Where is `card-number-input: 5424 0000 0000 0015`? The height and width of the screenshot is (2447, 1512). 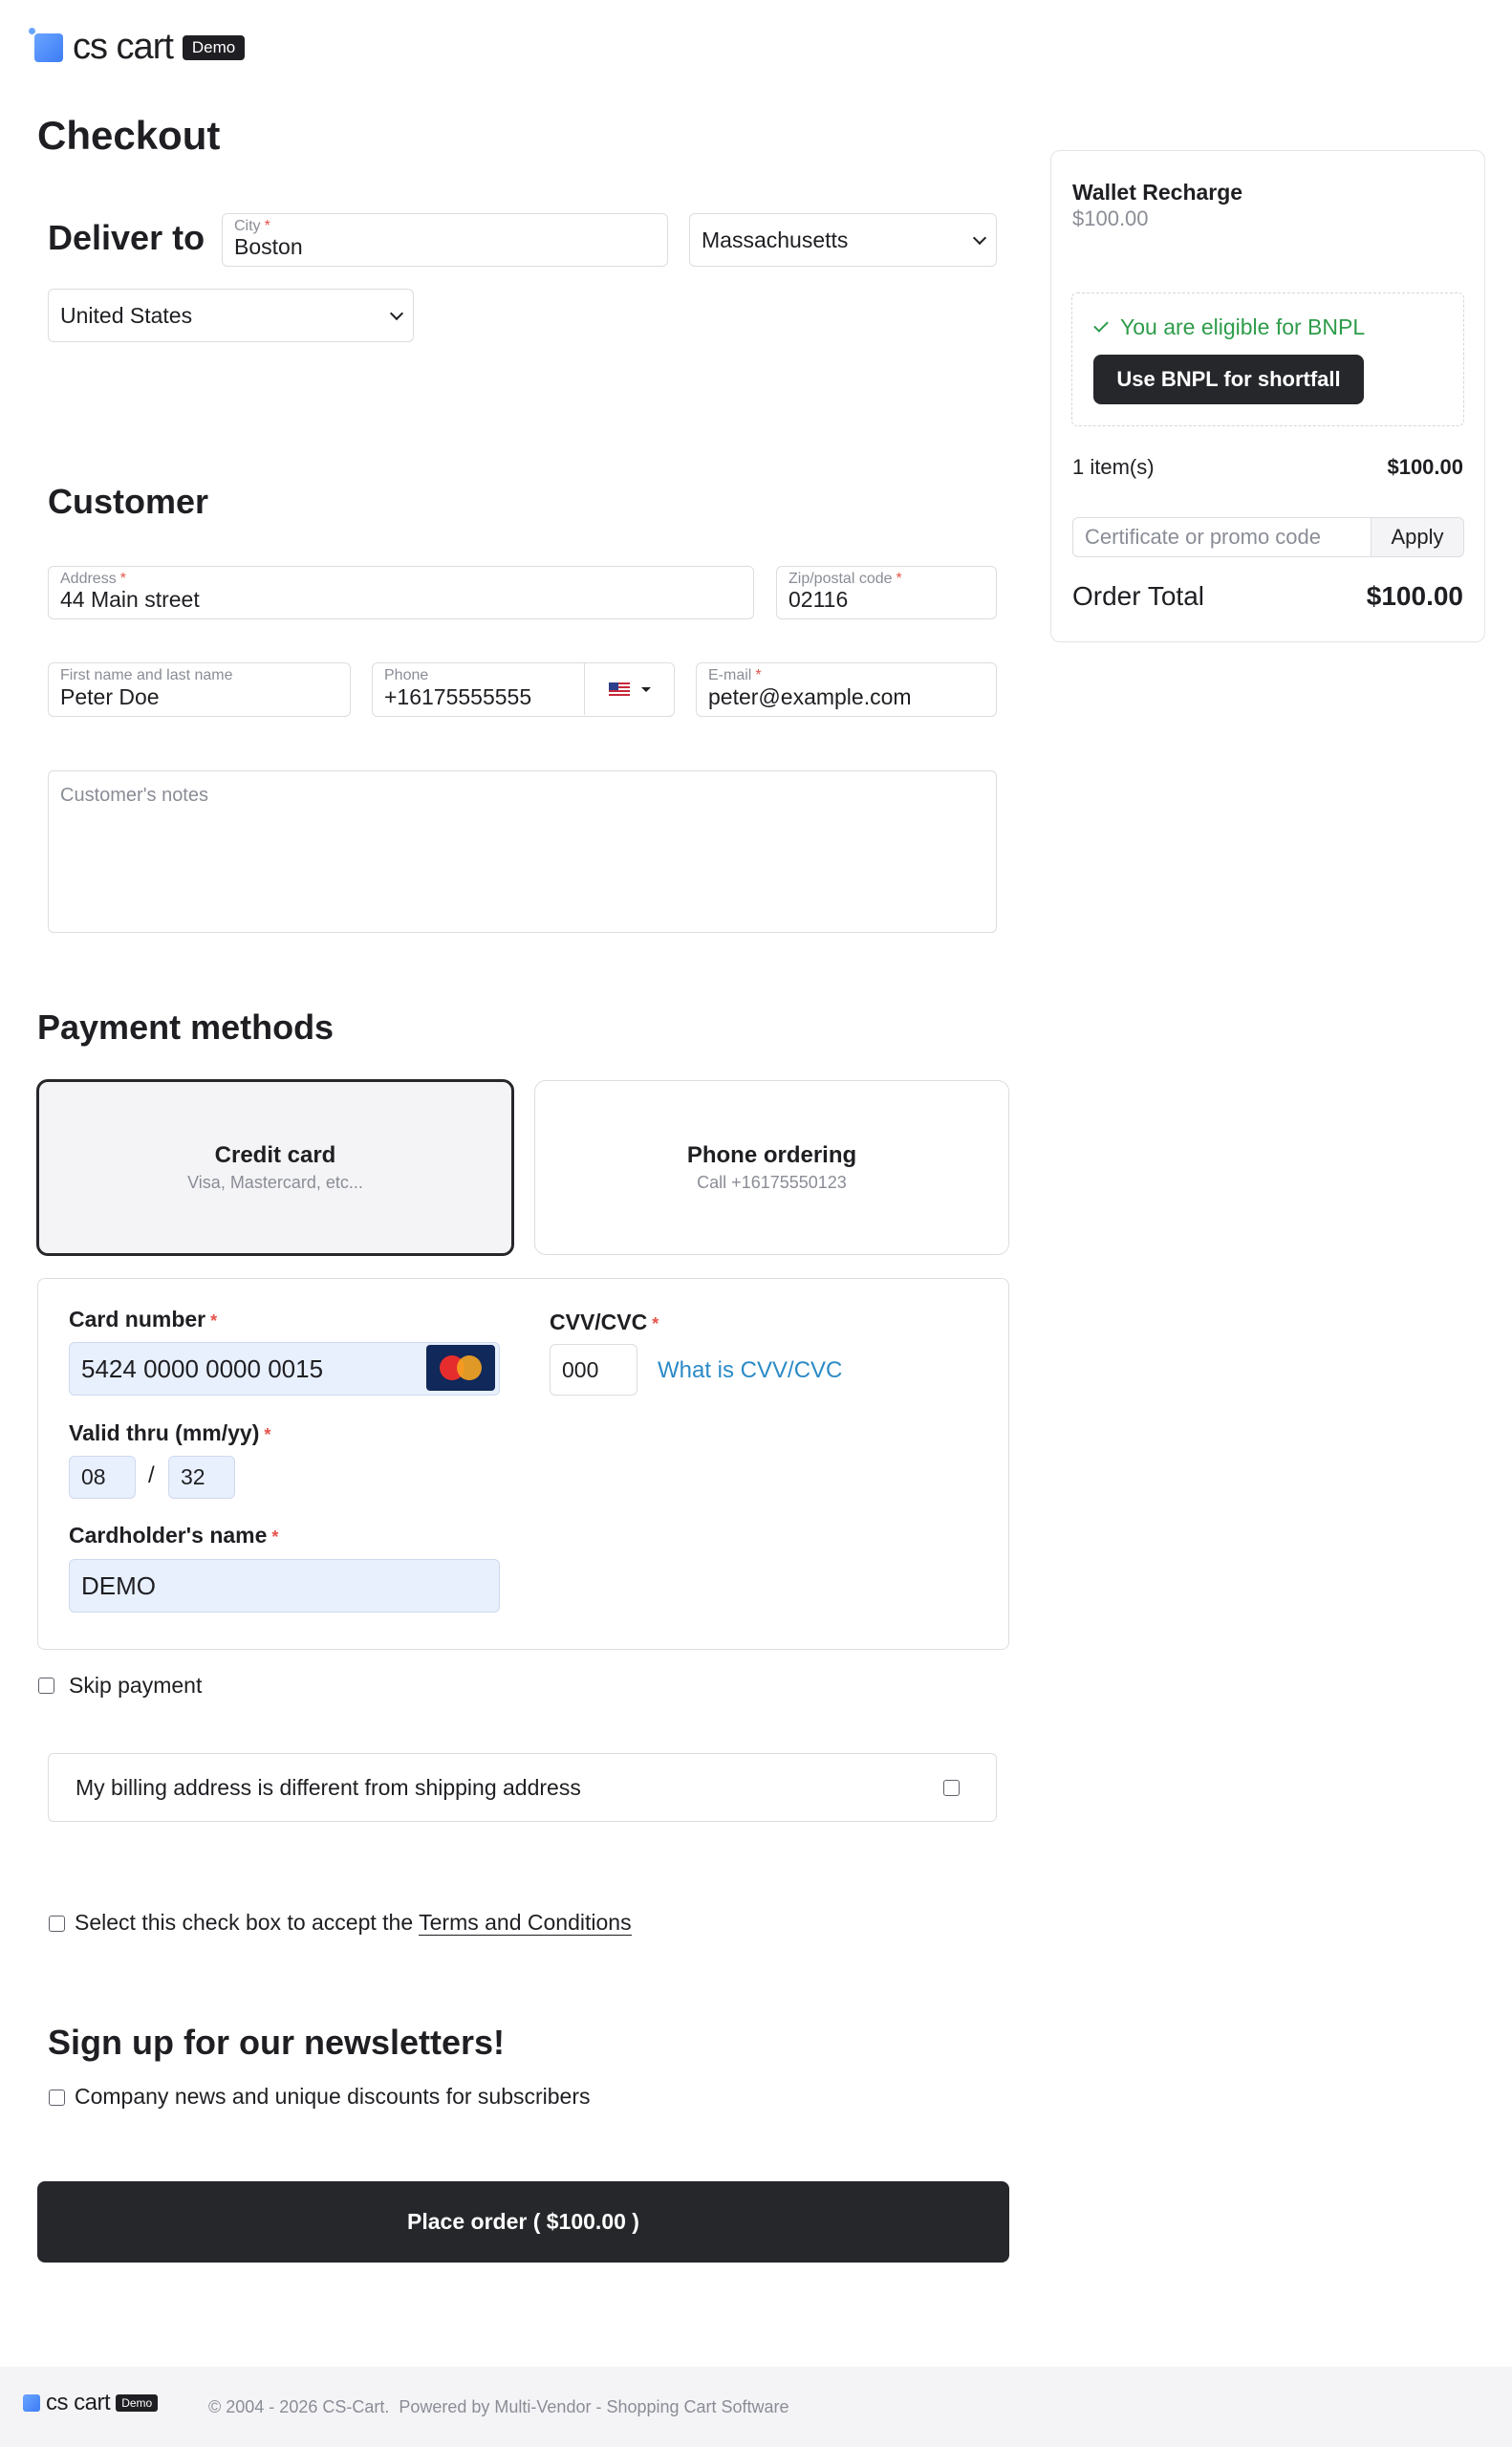
card-number-input: 5424 0000 0000 0015 is located at coordinates (284, 1369).